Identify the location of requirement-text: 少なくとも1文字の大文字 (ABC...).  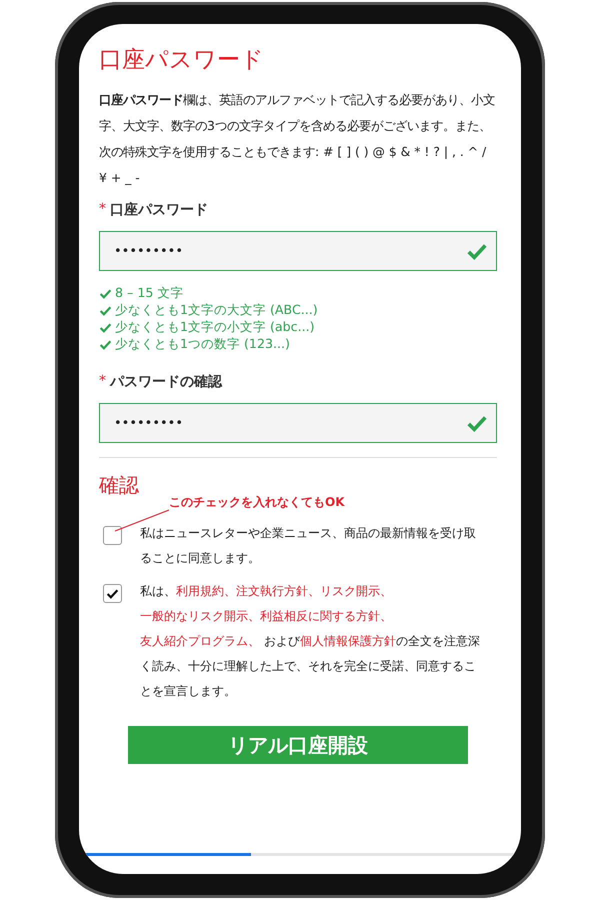
(216, 310).